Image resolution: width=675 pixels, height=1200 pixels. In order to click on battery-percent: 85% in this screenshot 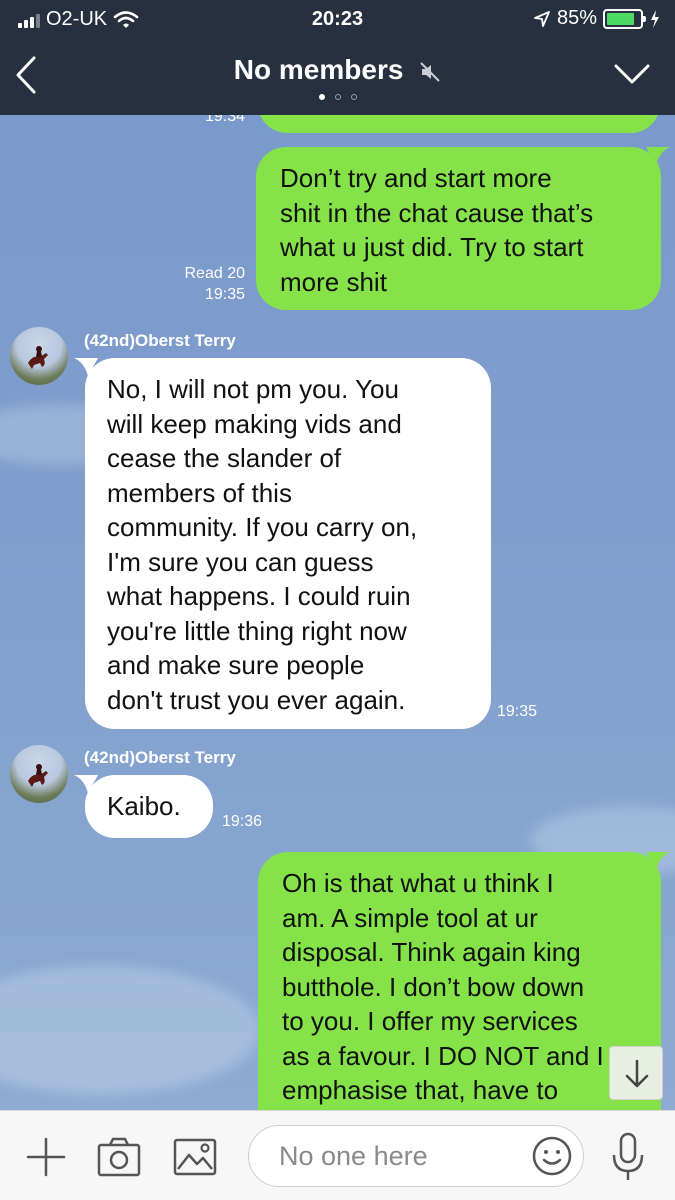, I will do `click(576, 18)`.